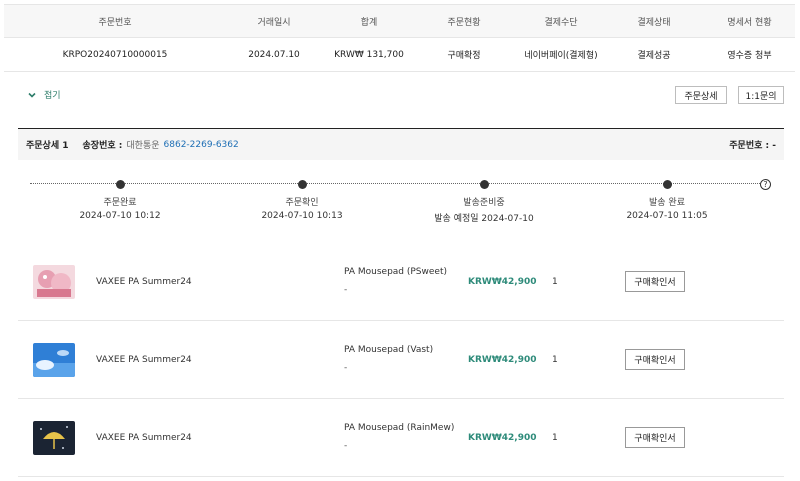  What do you see at coordinates (54, 282) in the screenshot?
I see `pink-character-thumbnail-icon` at bounding box center [54, 282].